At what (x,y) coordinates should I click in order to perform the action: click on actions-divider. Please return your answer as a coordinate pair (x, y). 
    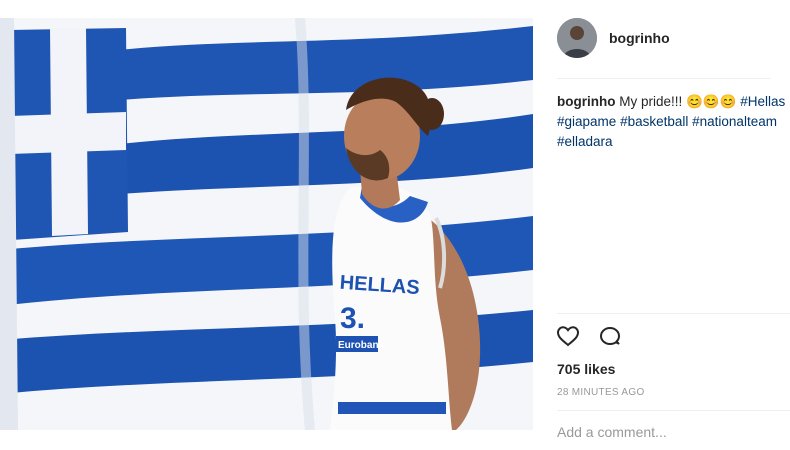
    Looking at the image, I should click on (673, 313).